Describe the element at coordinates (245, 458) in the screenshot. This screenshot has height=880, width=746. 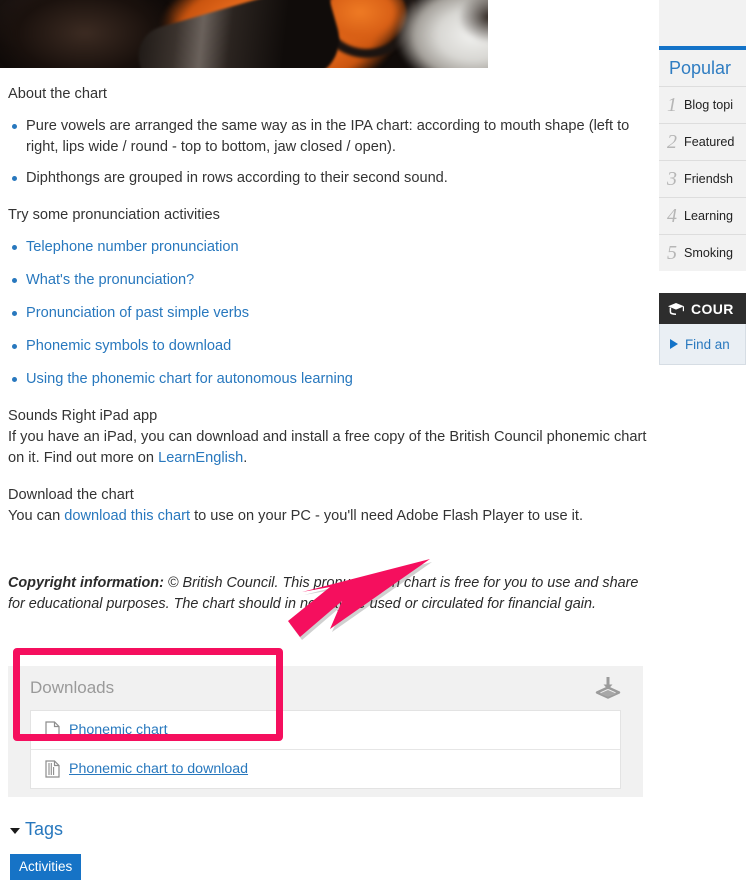
I see `ipad-text-after: .` at that location.